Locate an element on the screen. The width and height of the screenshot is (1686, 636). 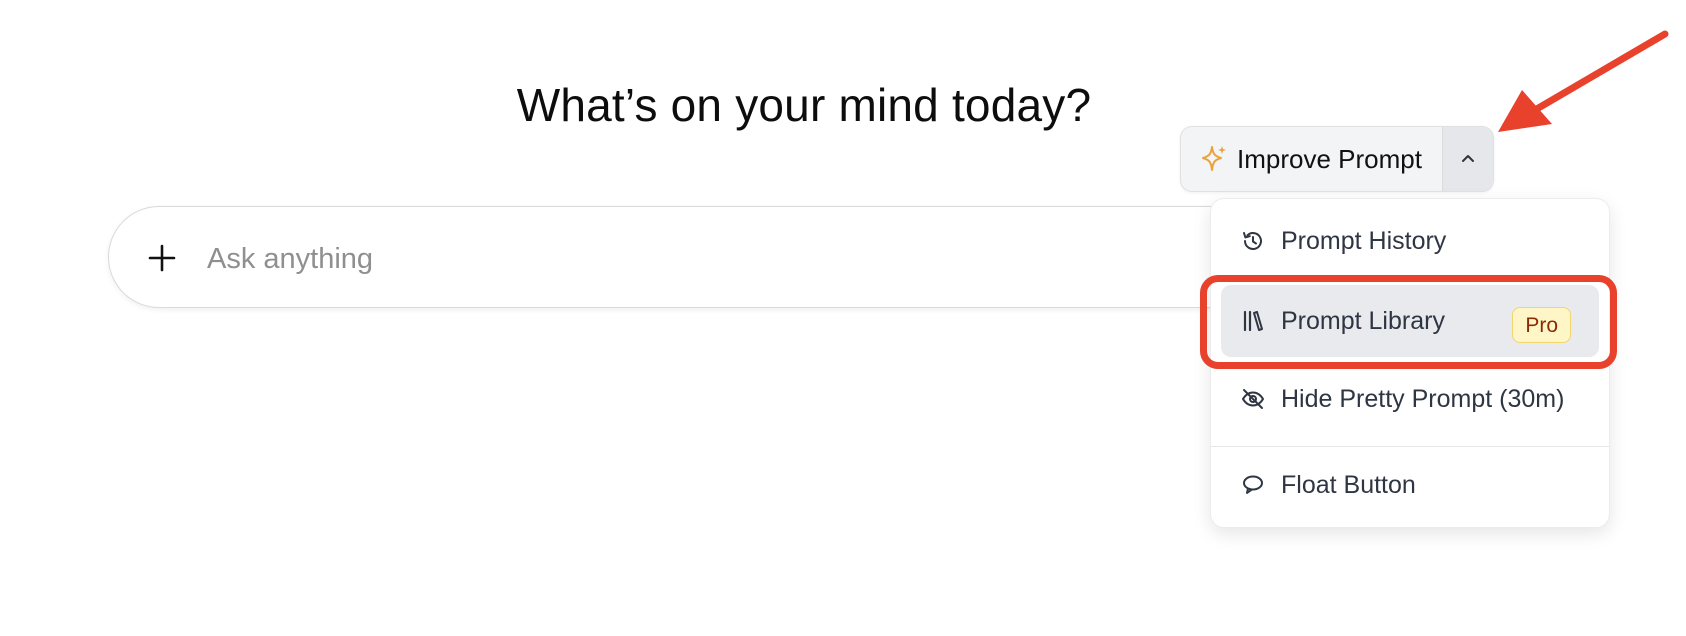
chevron-up-icon is located at coordinates (1467, 158).